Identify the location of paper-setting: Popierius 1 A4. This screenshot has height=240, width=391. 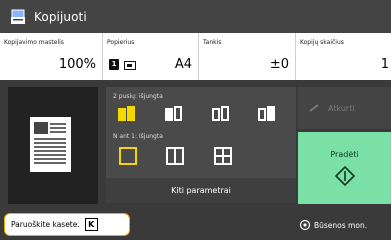
(151, 56).